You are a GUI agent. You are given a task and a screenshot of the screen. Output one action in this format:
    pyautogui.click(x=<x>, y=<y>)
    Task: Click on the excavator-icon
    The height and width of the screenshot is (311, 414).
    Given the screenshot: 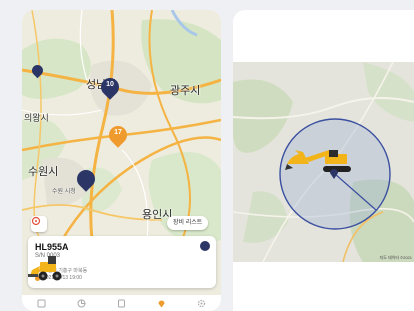 What is the action you would take?
    pyautogui.click(x=318, y=161)
    